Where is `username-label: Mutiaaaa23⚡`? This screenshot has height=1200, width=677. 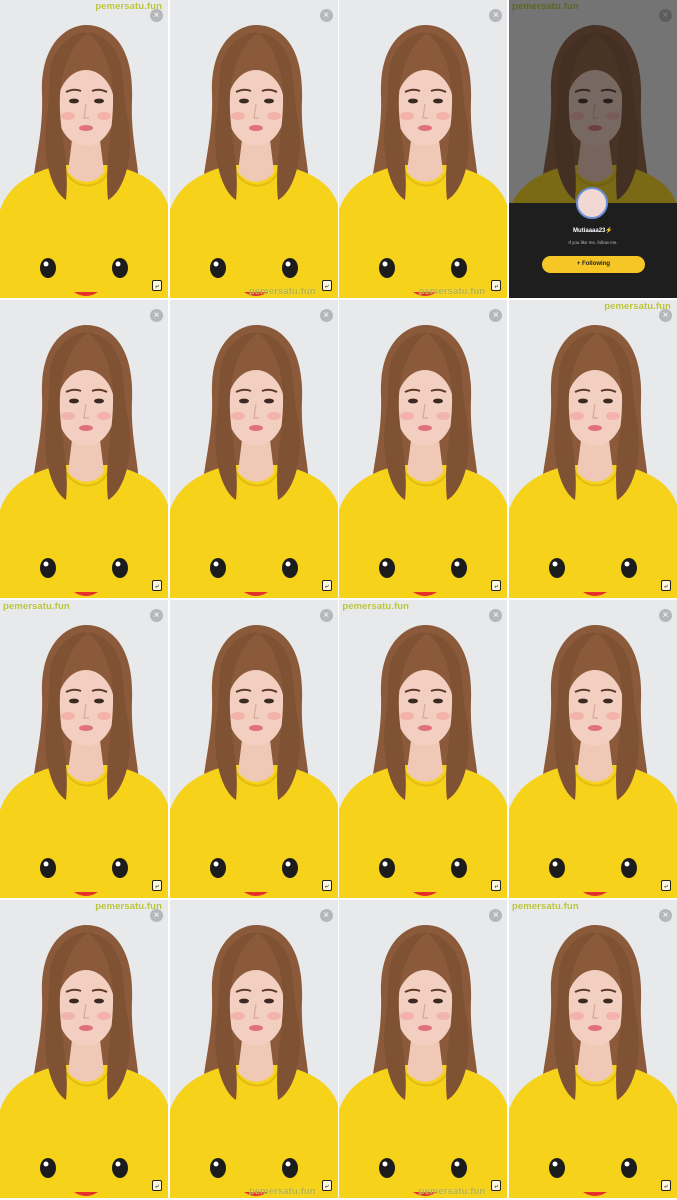 username-label: Mutiaaaa23⚡ is located at coordinates (593, 231).